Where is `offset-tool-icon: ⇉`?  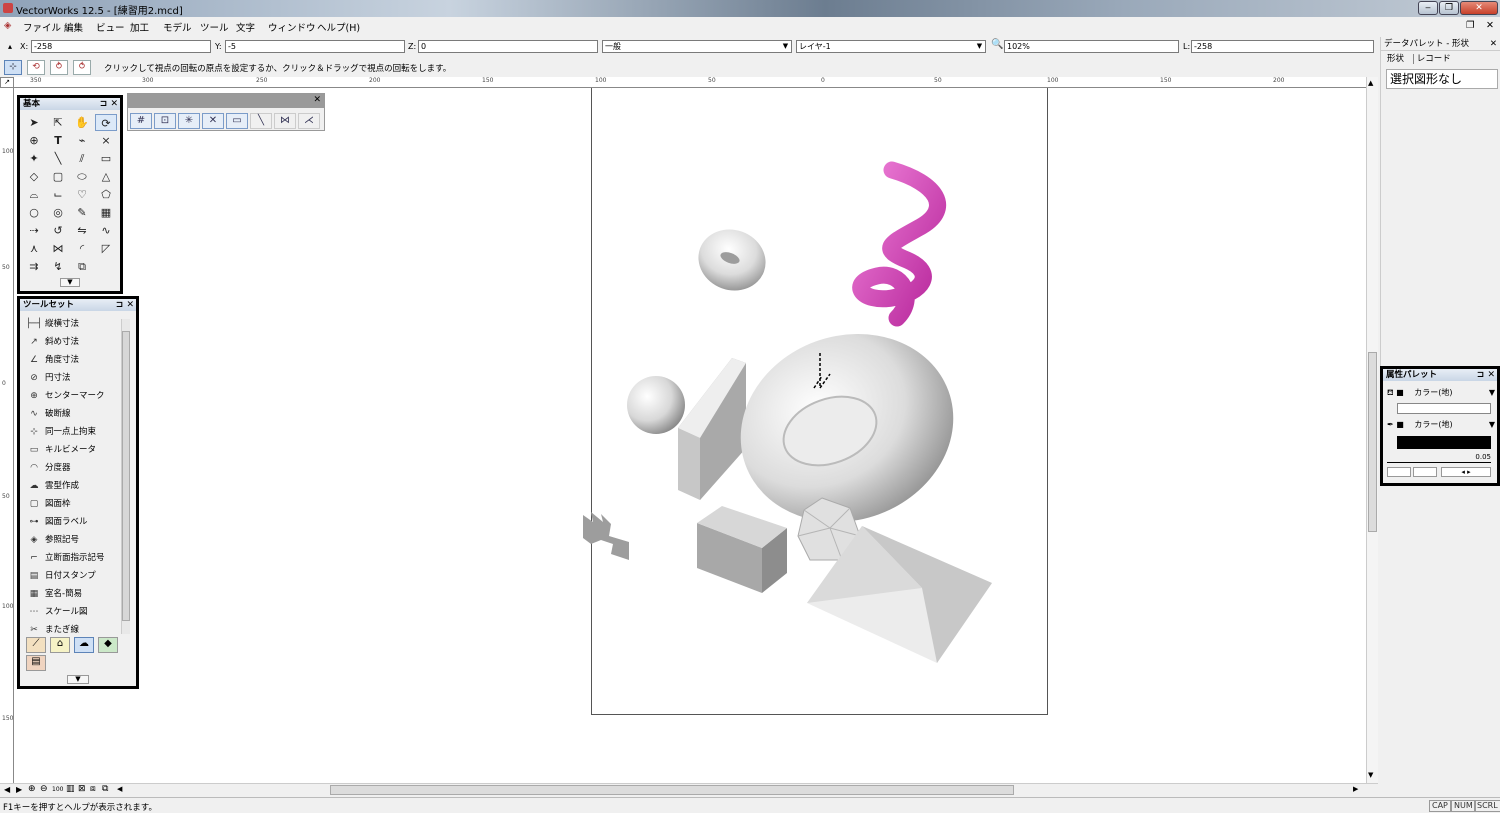
offset-tool-icon: ⇉ is located at coordinates (34, 266).